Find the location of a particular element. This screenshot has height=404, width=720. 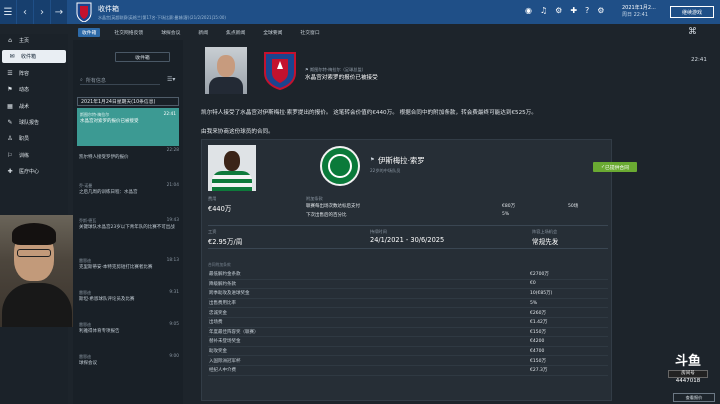

report-icon: ✎ is located at coordinates (10, 122).